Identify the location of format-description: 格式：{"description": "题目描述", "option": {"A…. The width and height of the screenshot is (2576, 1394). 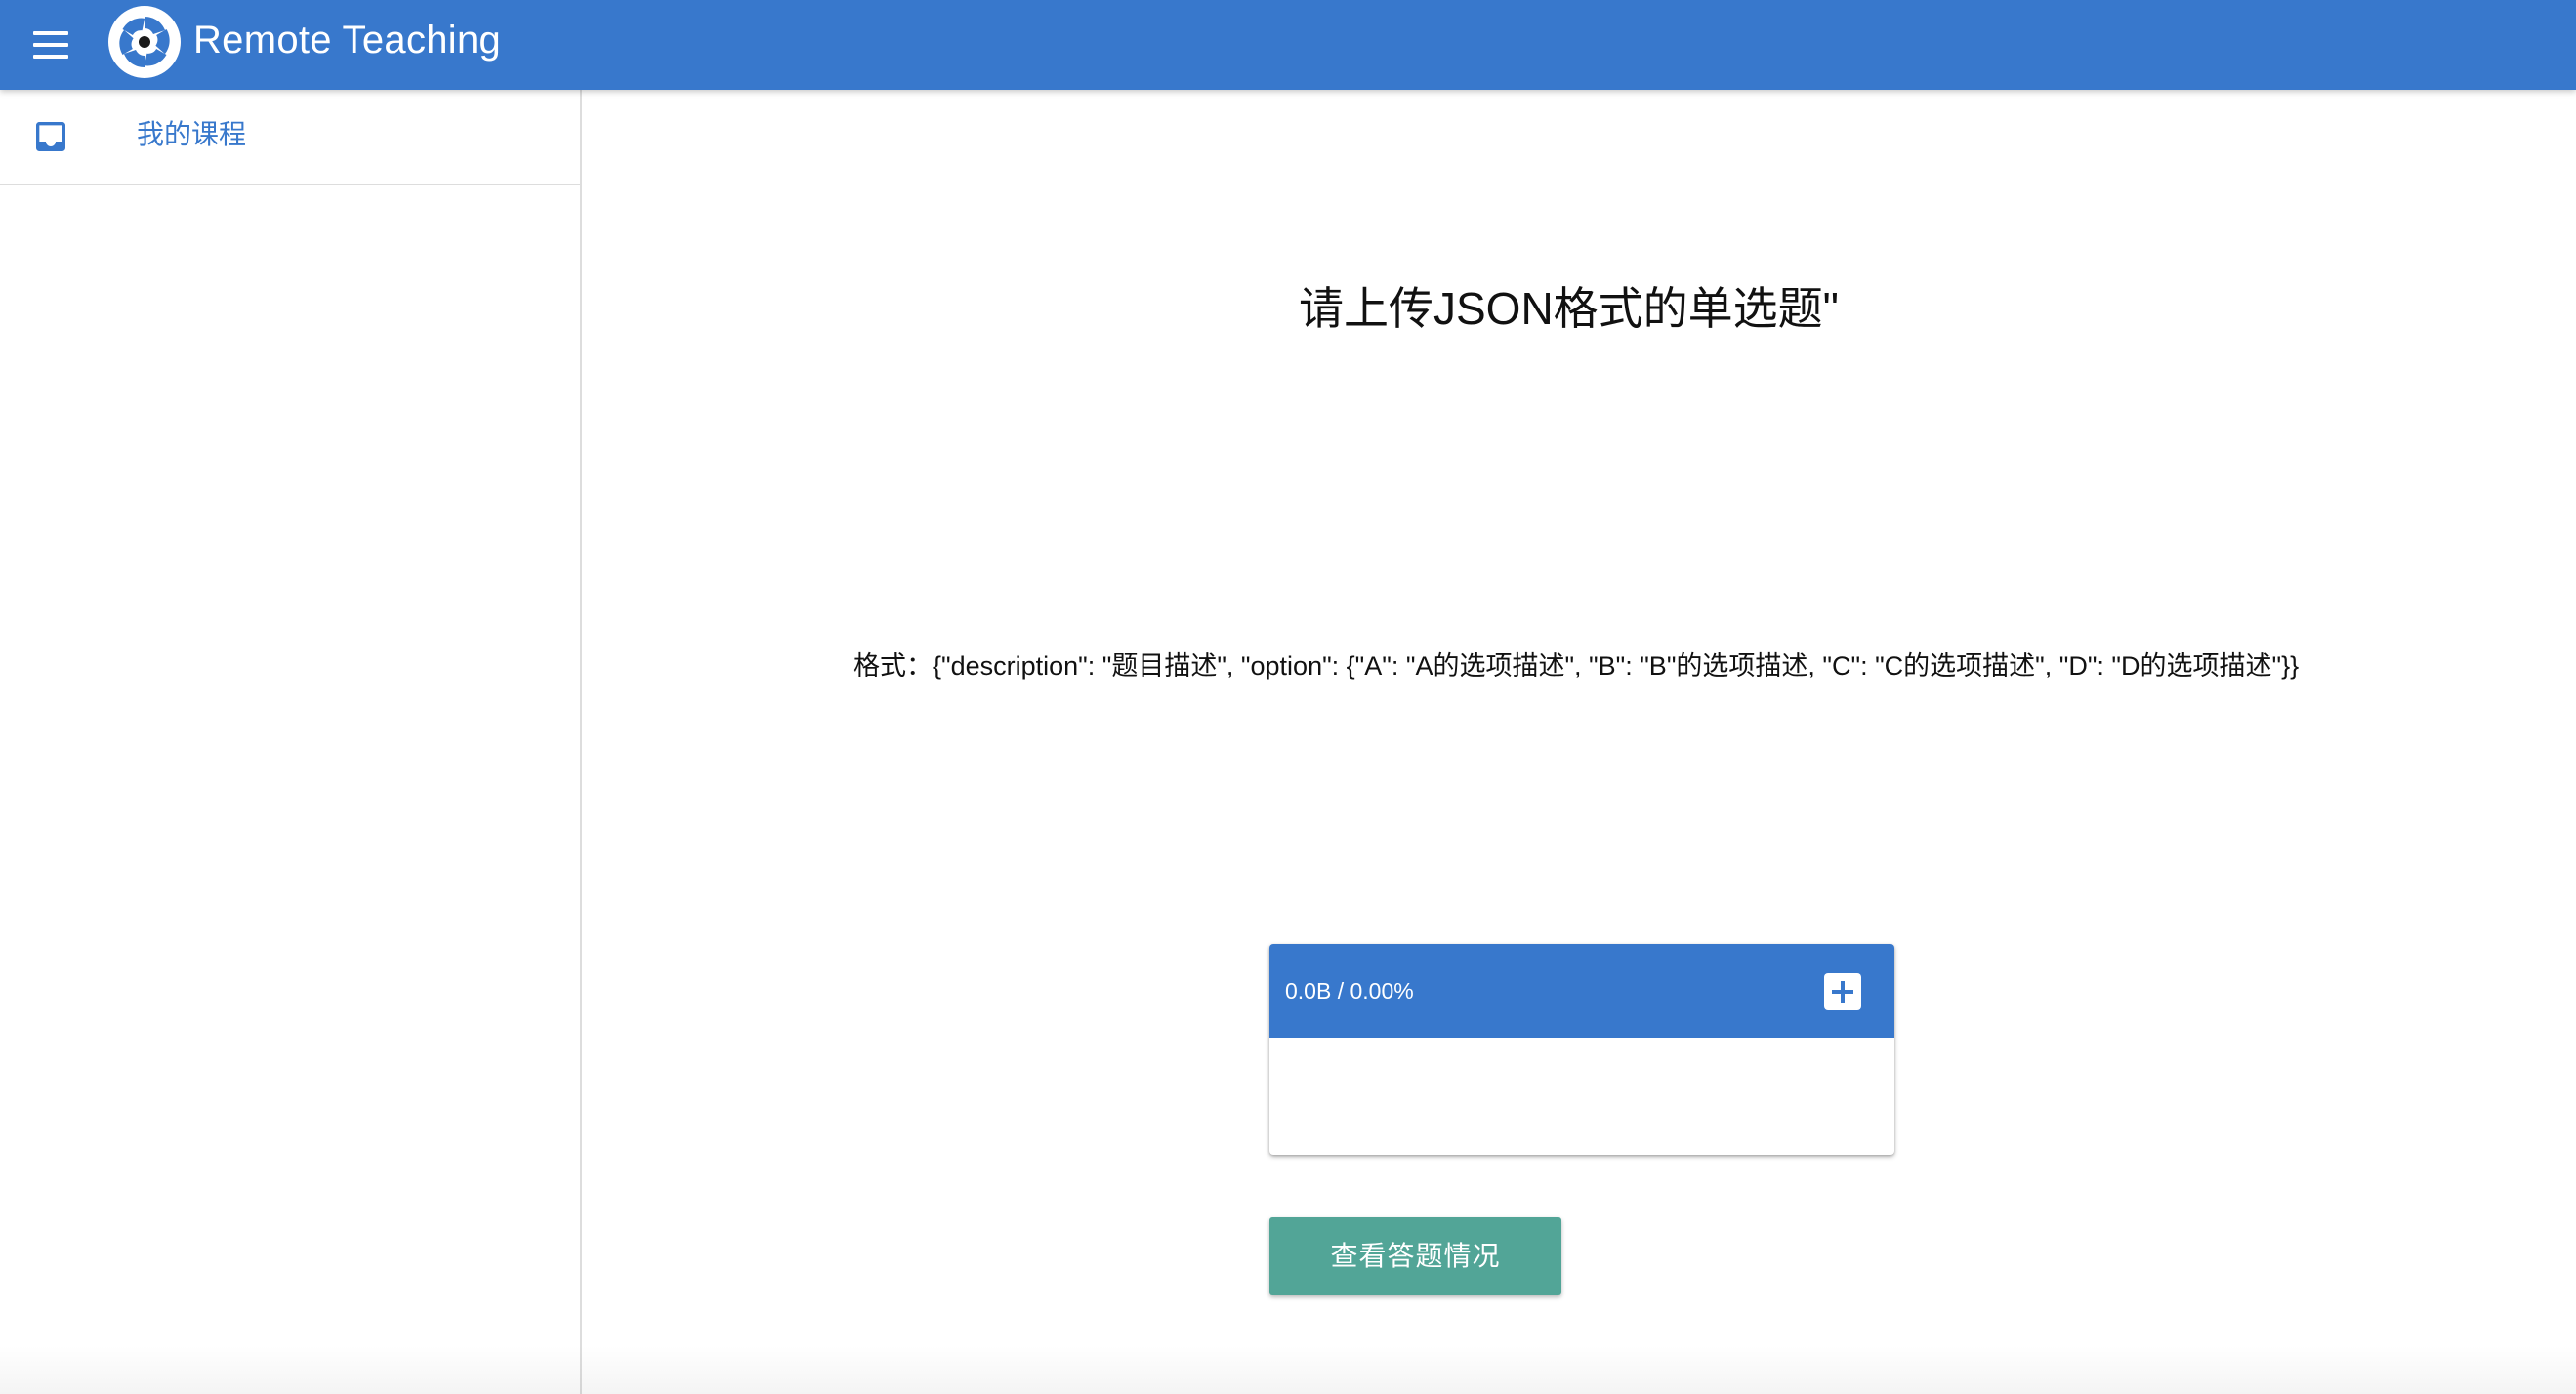
(1577, 665).